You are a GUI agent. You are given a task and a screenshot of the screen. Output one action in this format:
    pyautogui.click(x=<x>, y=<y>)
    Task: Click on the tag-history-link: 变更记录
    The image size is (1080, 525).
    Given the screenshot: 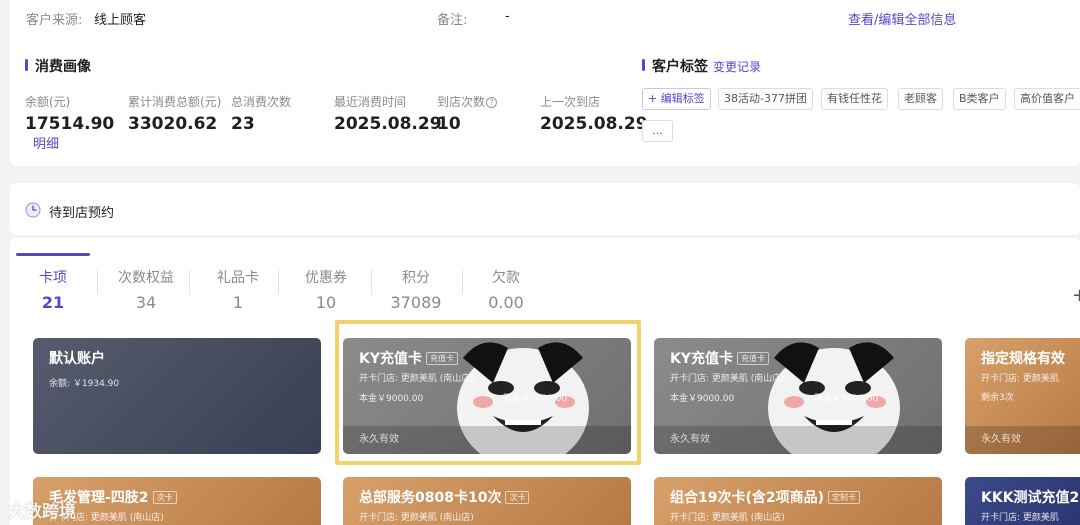 What is the action you would take?
    pyautogui.click(x=737, y=66)
    